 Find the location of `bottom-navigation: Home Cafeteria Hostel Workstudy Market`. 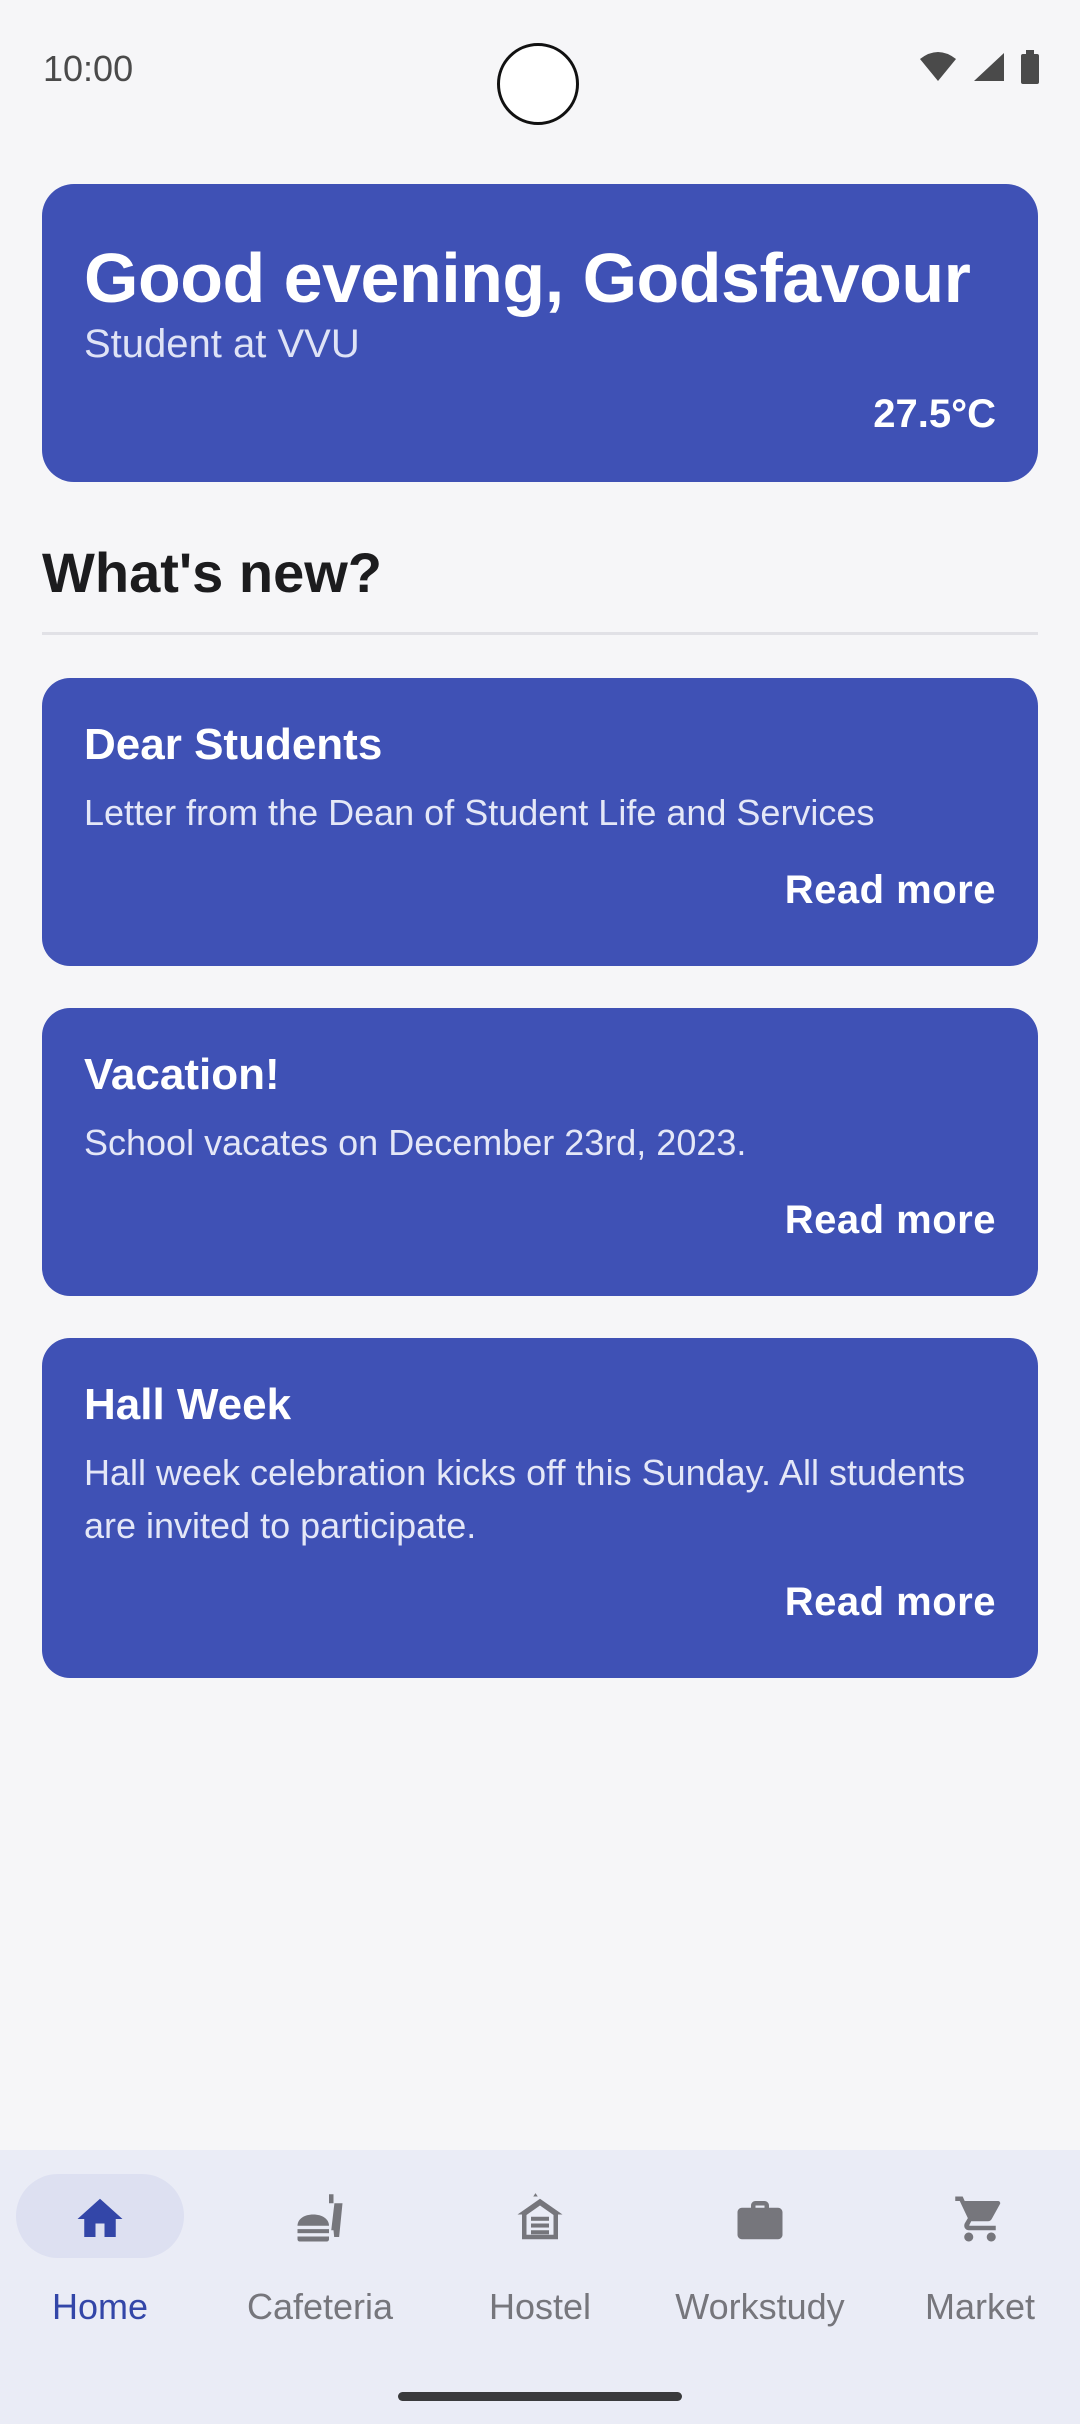

bottom-navigation: Home Cafeteria Hostel Workstudy Market is located at coordinates (540, 2287).